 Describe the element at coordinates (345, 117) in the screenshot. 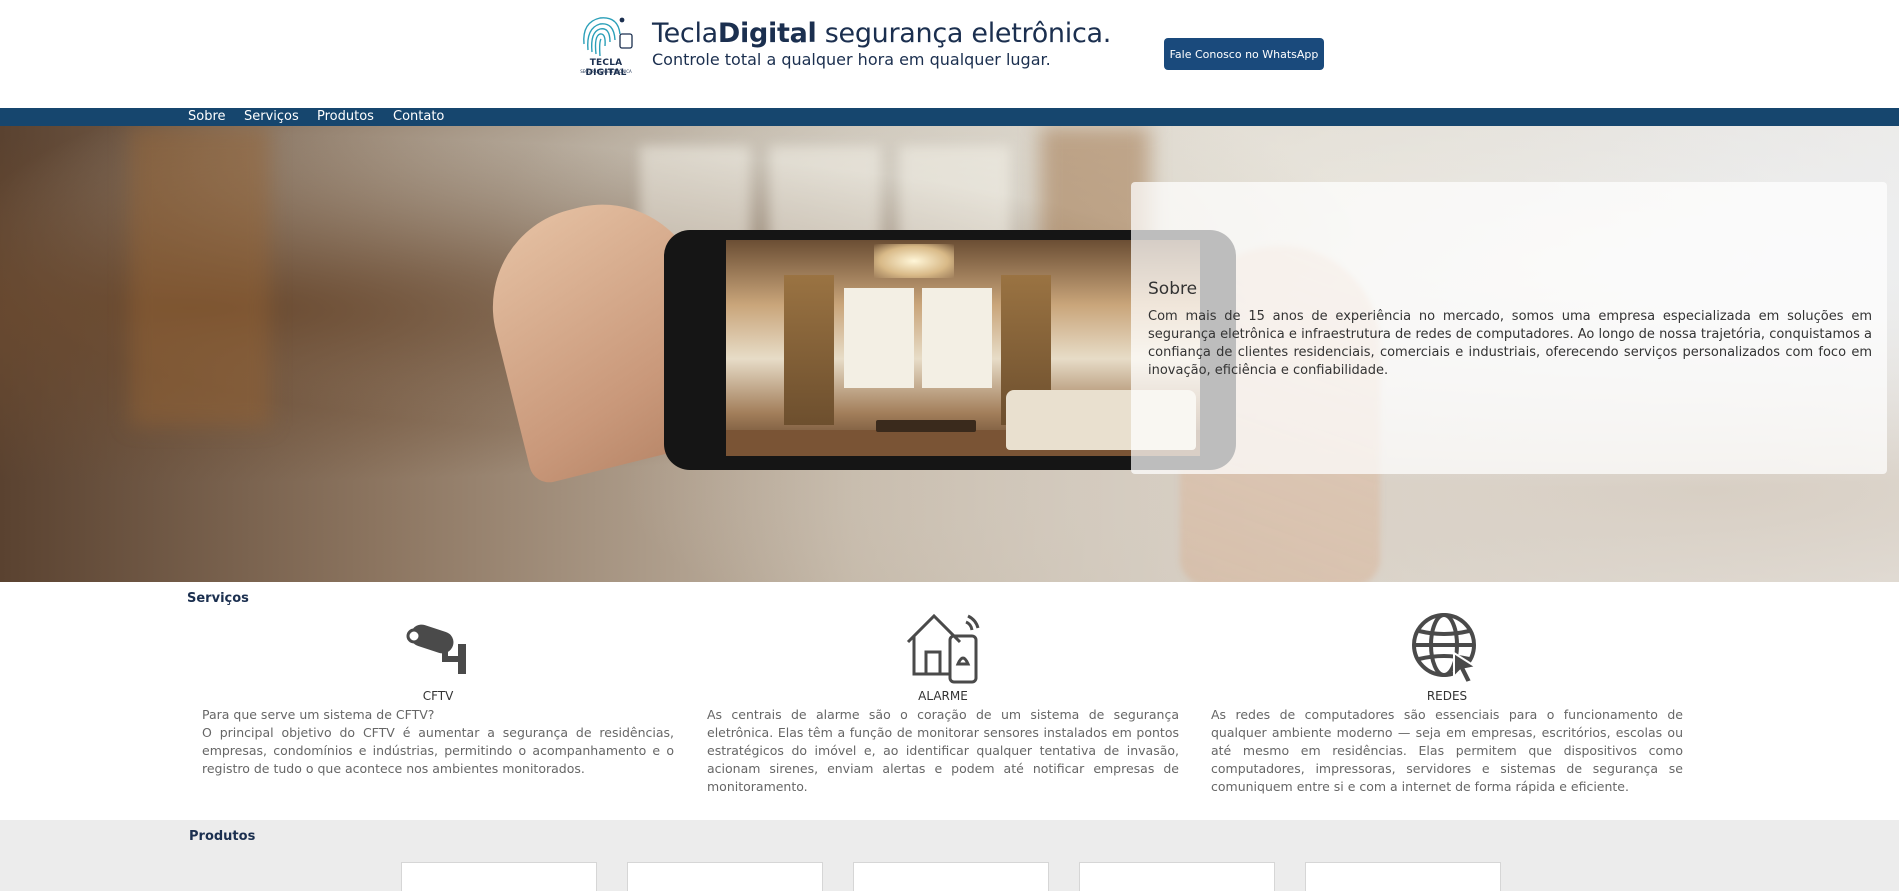

I see `nav-item-produtos: Produtos` at that location.